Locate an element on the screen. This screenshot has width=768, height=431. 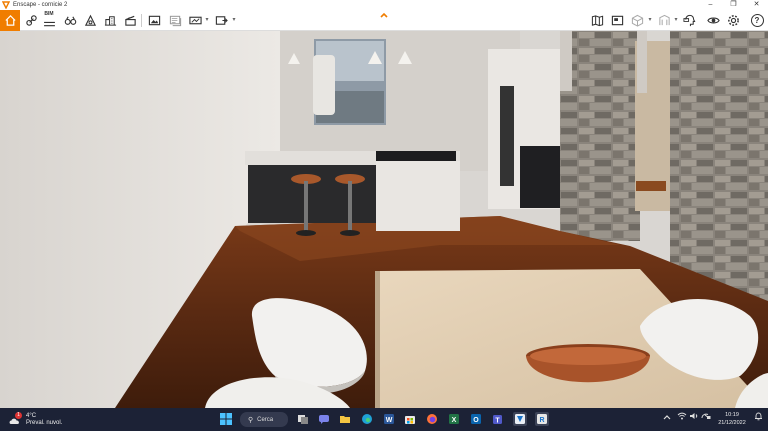
title-bar: Enscape - cornicie 2 – ❐ ✕ is located at coordinates (384, 5).